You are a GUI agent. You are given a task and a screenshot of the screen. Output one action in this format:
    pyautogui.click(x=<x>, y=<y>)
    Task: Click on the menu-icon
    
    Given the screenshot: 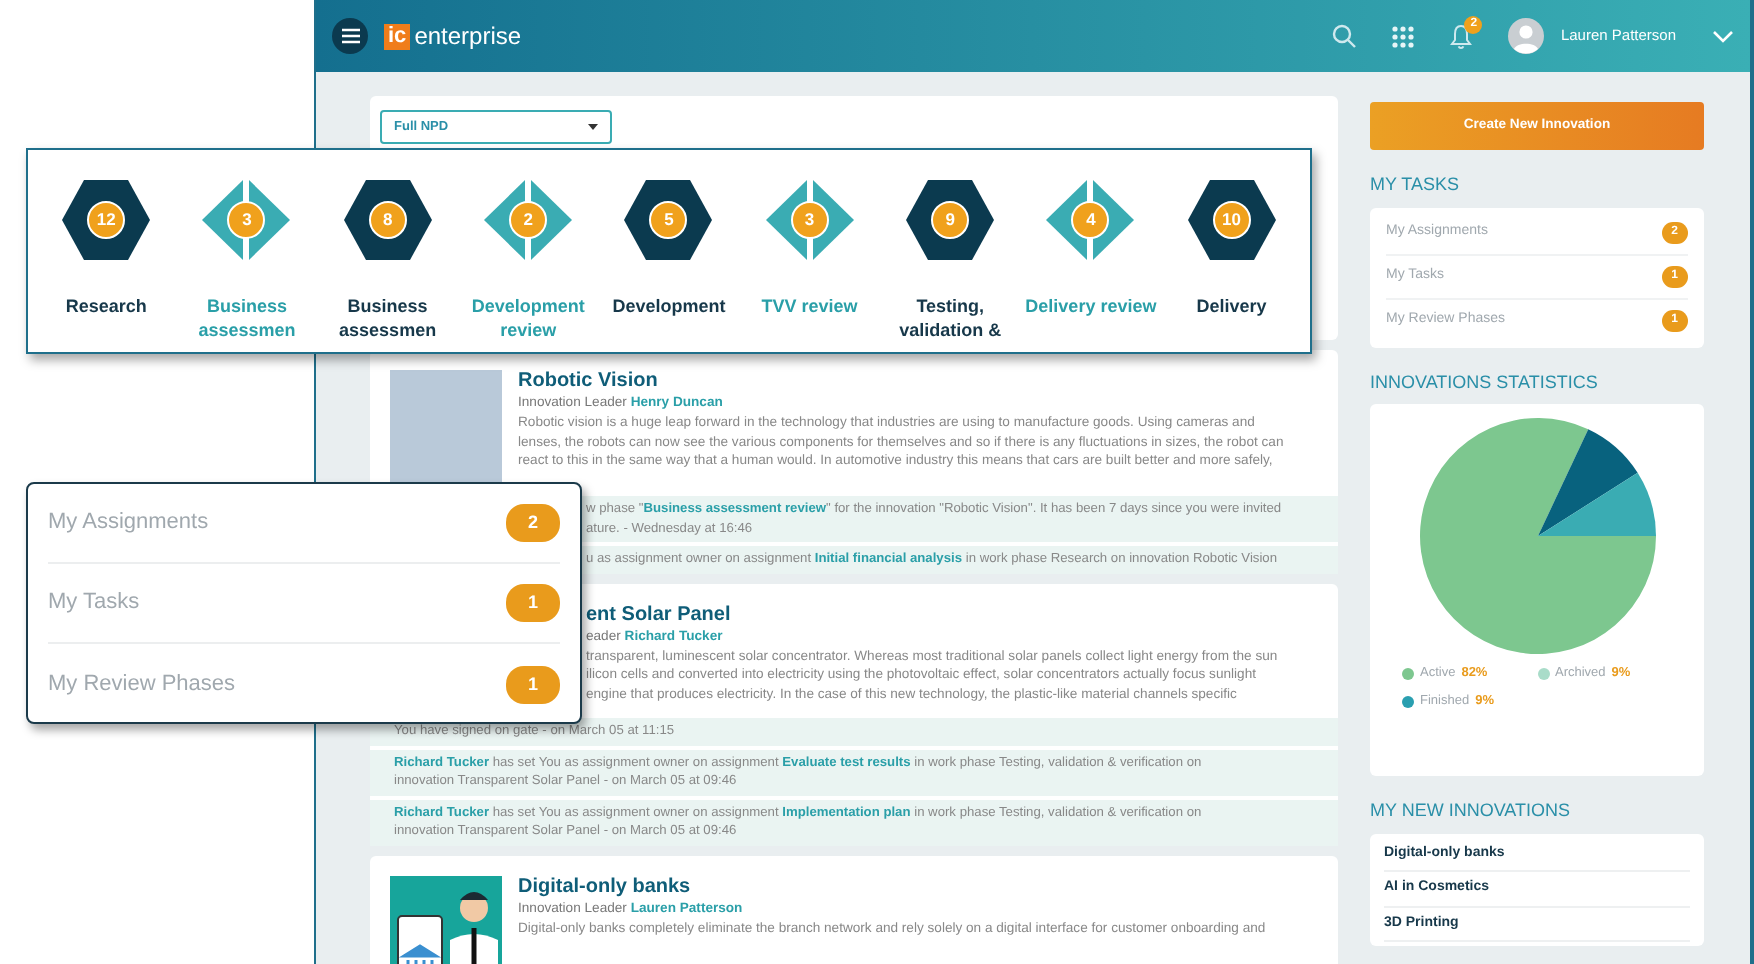 What is the action you would take?
    pyautogui.click(x=350, y=36)
    